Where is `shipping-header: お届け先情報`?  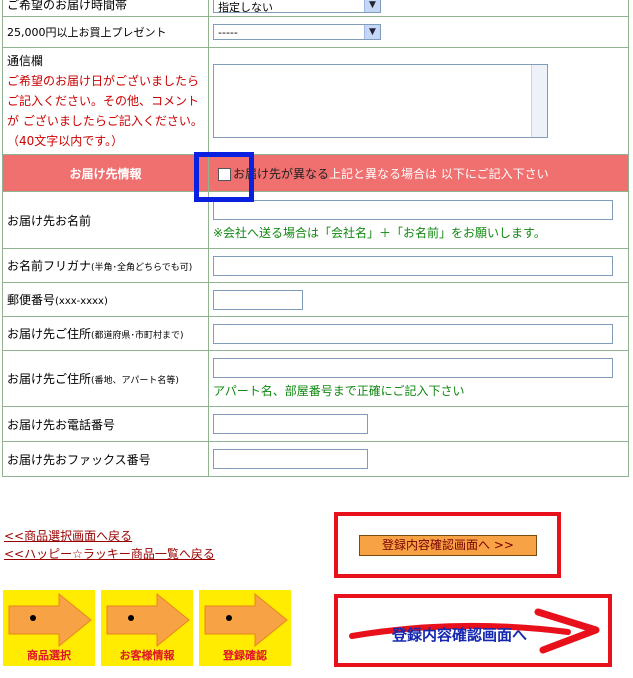
shipping-header: お届け先情報 is located at coordinates (105, 173).